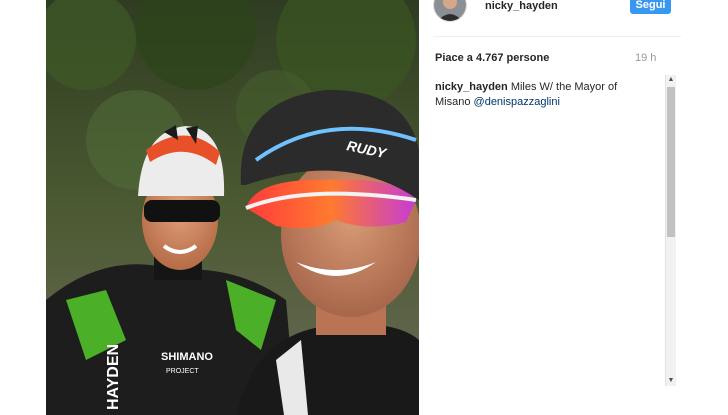 The width and height of the screenshot is (728, 415). I want to click on likes-count: Piace a 4.767 persone, so click(492, 58).